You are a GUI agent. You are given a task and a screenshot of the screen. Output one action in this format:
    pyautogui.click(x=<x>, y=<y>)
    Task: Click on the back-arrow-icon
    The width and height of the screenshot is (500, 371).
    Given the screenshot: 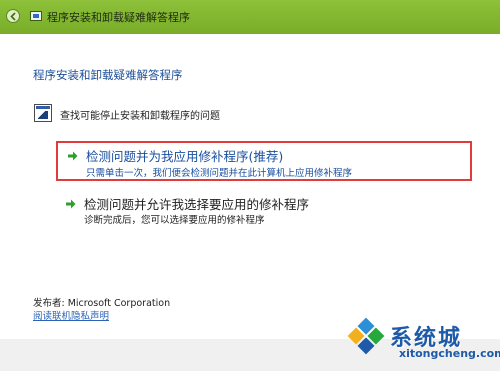 What is the action you would take?
    pyautogui.click(x=13, y=16)
    